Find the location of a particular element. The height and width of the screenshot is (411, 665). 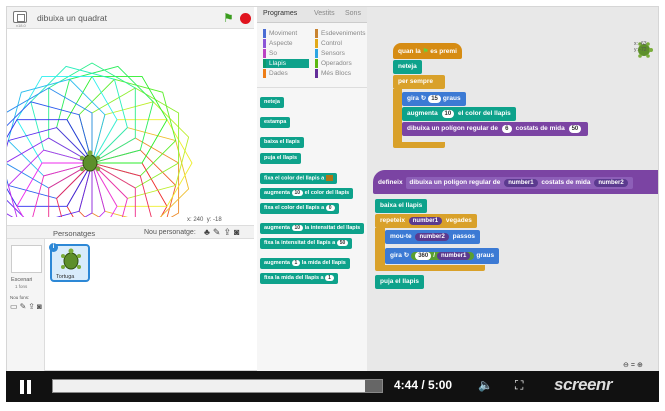

upload-icon: ⇪ is located at coordinates (228, 232).